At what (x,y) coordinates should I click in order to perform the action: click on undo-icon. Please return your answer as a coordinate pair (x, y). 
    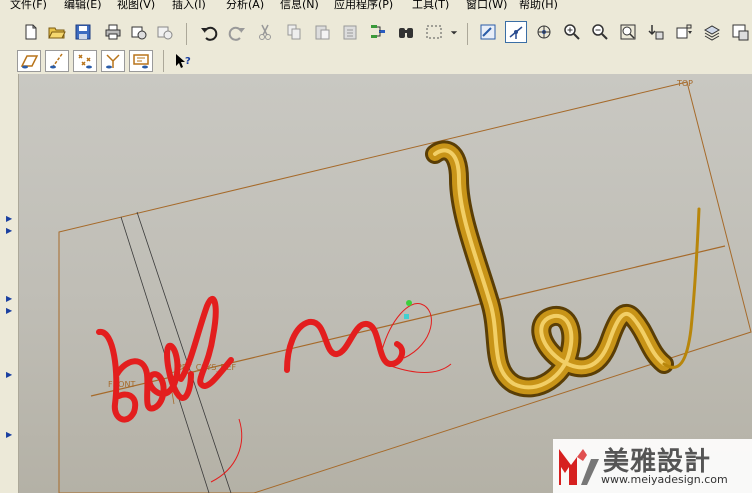
    Looking at the image, I should click on (209, 32).